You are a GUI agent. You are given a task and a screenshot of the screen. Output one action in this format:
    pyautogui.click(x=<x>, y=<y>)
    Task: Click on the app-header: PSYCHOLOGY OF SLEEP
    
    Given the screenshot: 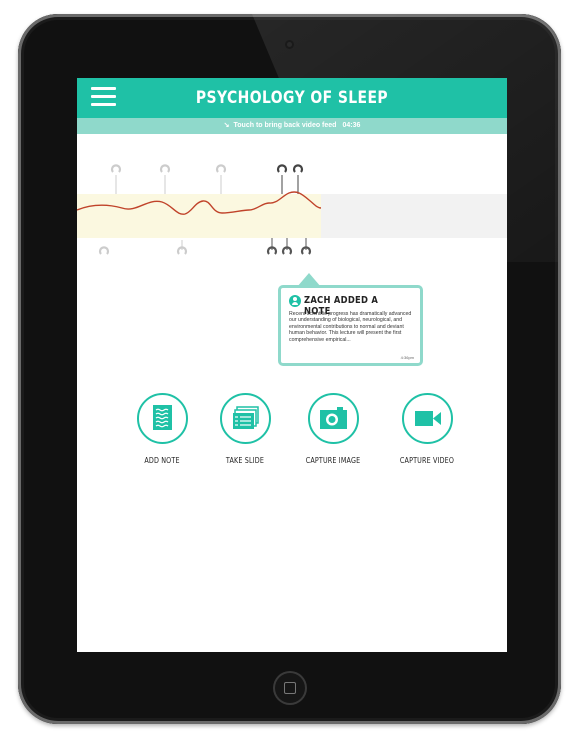 What is the action you would take?
    pyautogui.click(x=292, y=98)
    